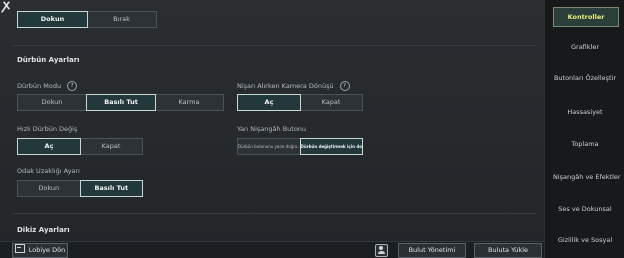  Describe the element at coordinates (585, 209) in the screenshot. I see `sidebar-item-audio-haptics: Ses ve Dokunsal` at that location.